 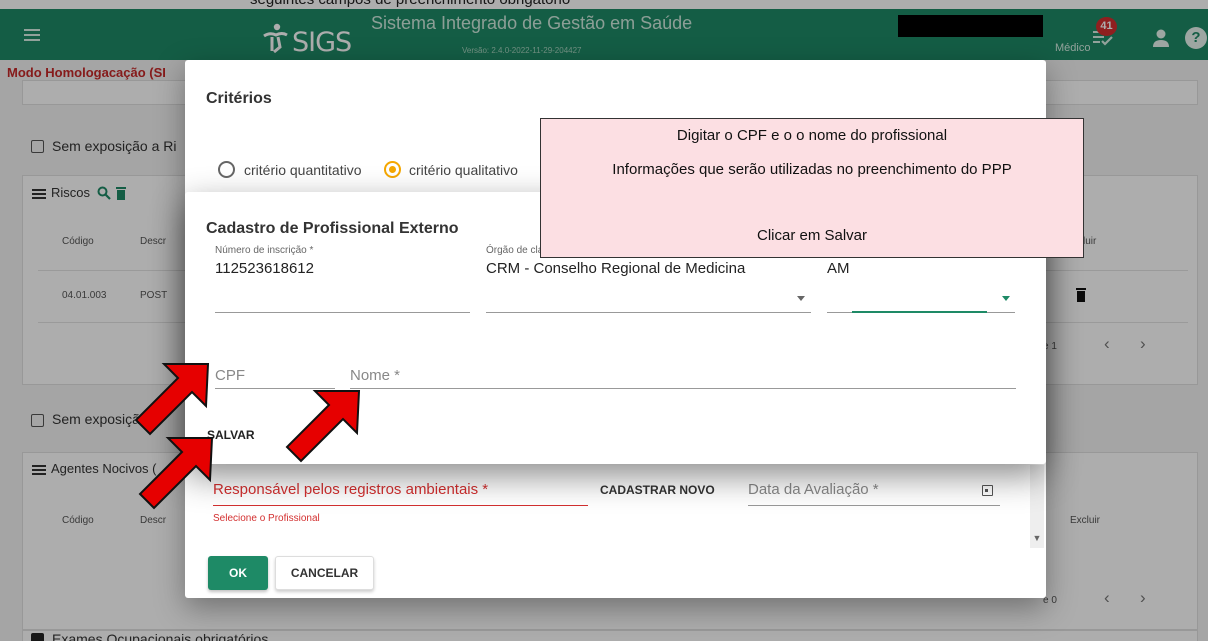 I want to click on field-focus-underline, so click(x=919, y=312).